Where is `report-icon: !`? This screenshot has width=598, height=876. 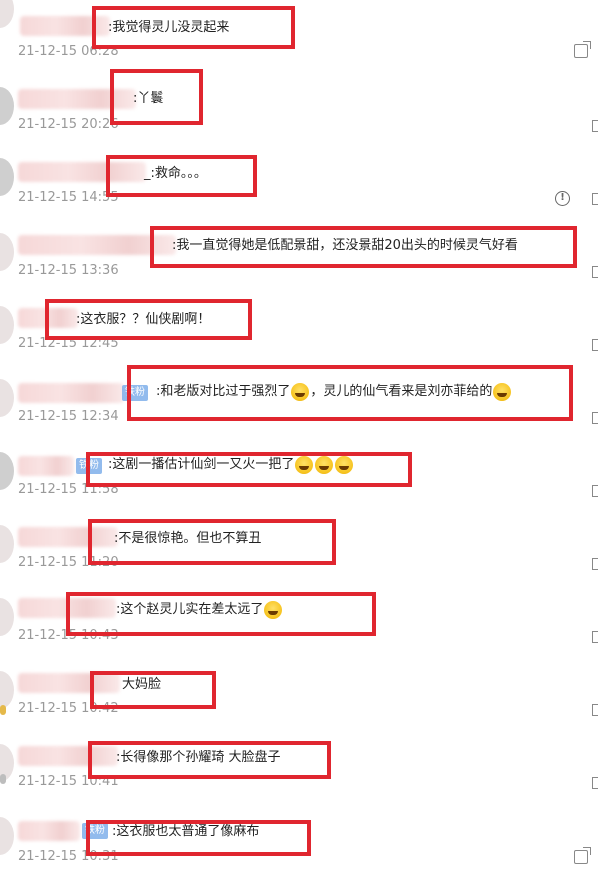 report-icon: ! is located at coordinates (562, 198).